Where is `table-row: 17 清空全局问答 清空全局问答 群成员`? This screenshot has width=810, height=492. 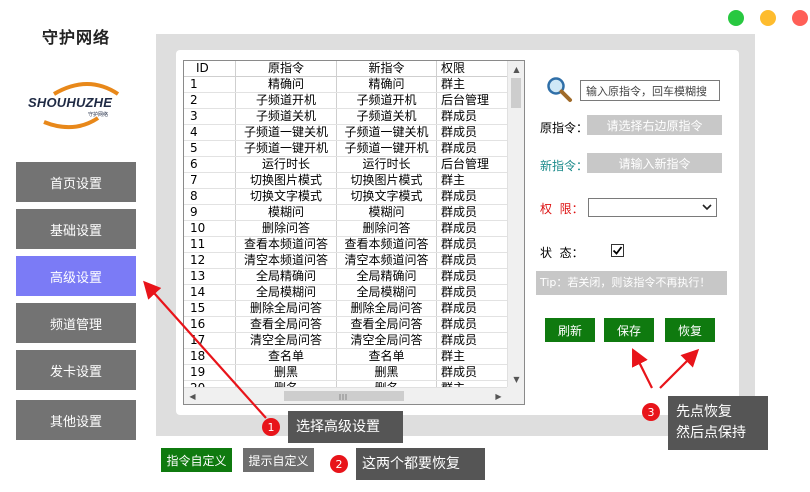
table-row: 17 清空全局问答 清空全局问答 群成员 is located at coordinates (346, 341).